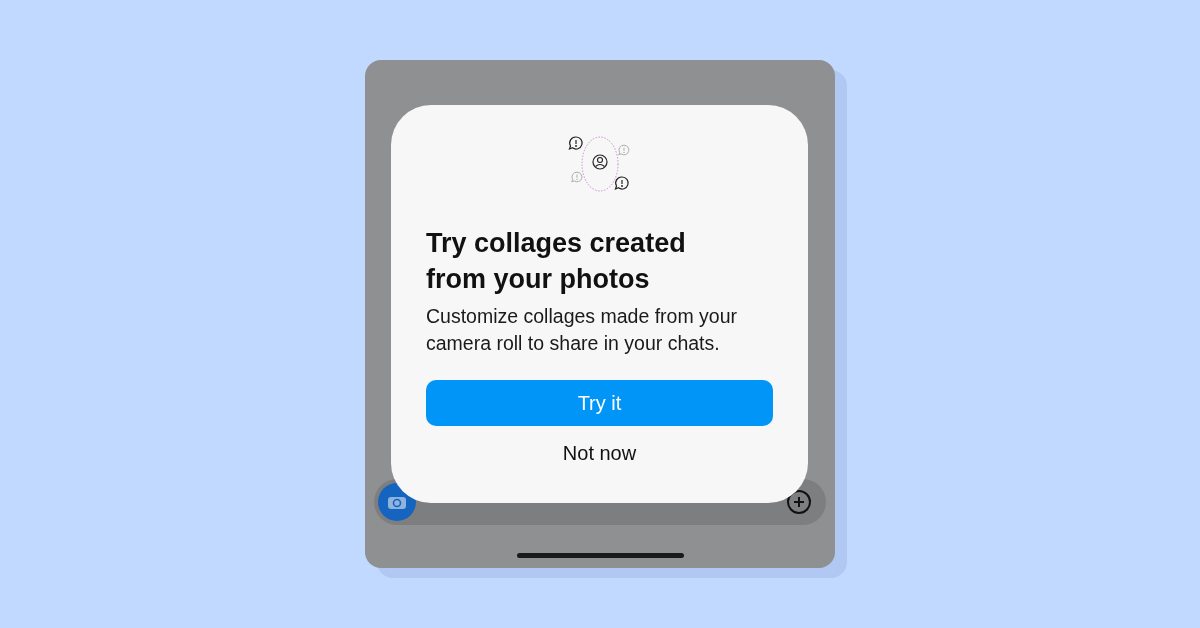 Image resolution: width=1200 pixels, height=628 pixels. What do you see at coordinates (799, 502) in the screenshot?
I see `add-icon` at bounding box center [799, 502].